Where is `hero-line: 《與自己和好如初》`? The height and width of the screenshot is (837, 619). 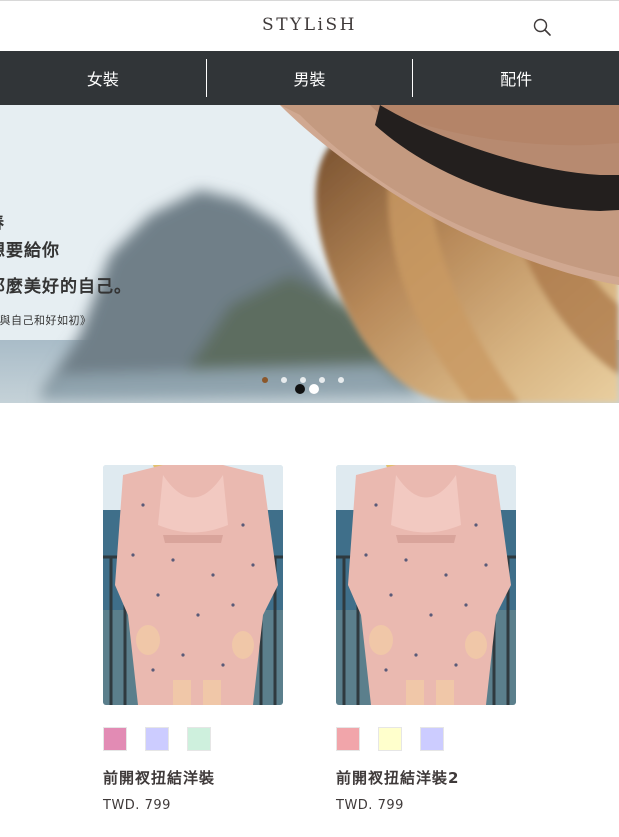
hero-line: 《與自己和好如初》 is located at coordinates (46, 320).